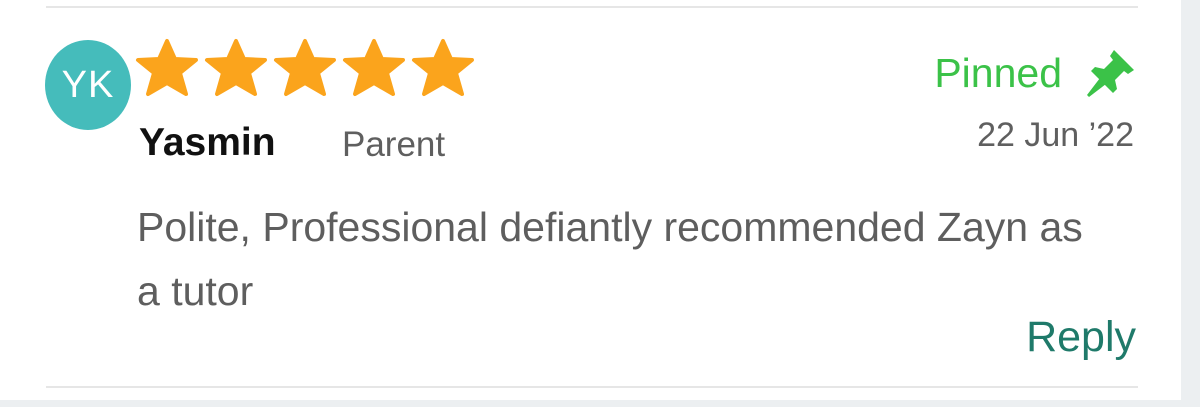 This screenshot has width=1200, height=407. What do you see at coordinates (1081, 337) in the screenshot?
I see `reply-button: Reply` at bounding box center [1081, 337].